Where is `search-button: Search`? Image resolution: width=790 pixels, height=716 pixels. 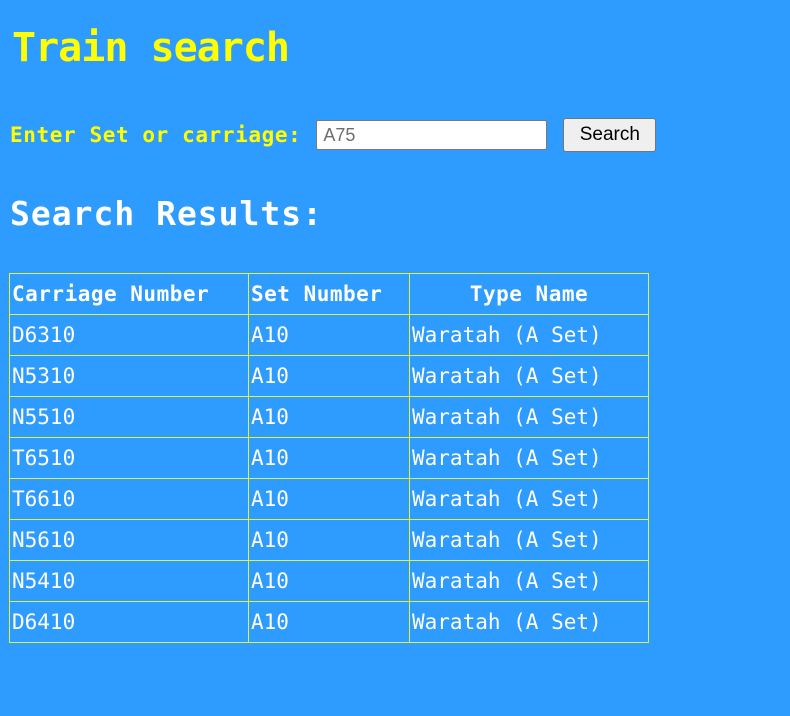 search-button: Search is located at coordinates (610, 135).